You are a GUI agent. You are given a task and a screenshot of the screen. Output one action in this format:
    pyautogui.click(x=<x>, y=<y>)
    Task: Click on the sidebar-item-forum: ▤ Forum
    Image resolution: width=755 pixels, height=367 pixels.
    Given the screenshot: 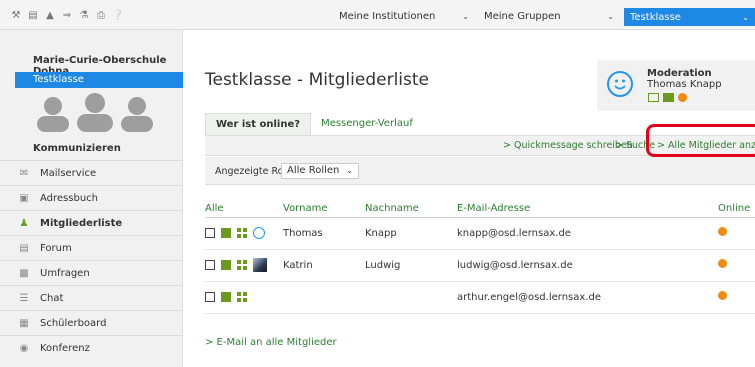 What is the action you would take?
    pyautogui.click(x=91, y=247)
    